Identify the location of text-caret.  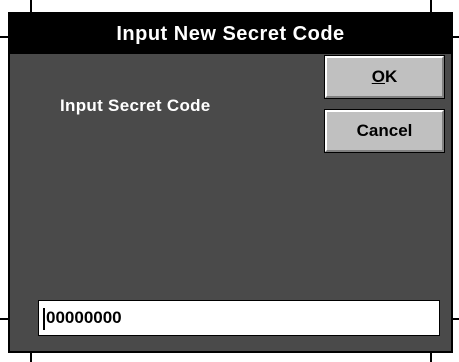
(44, 318).